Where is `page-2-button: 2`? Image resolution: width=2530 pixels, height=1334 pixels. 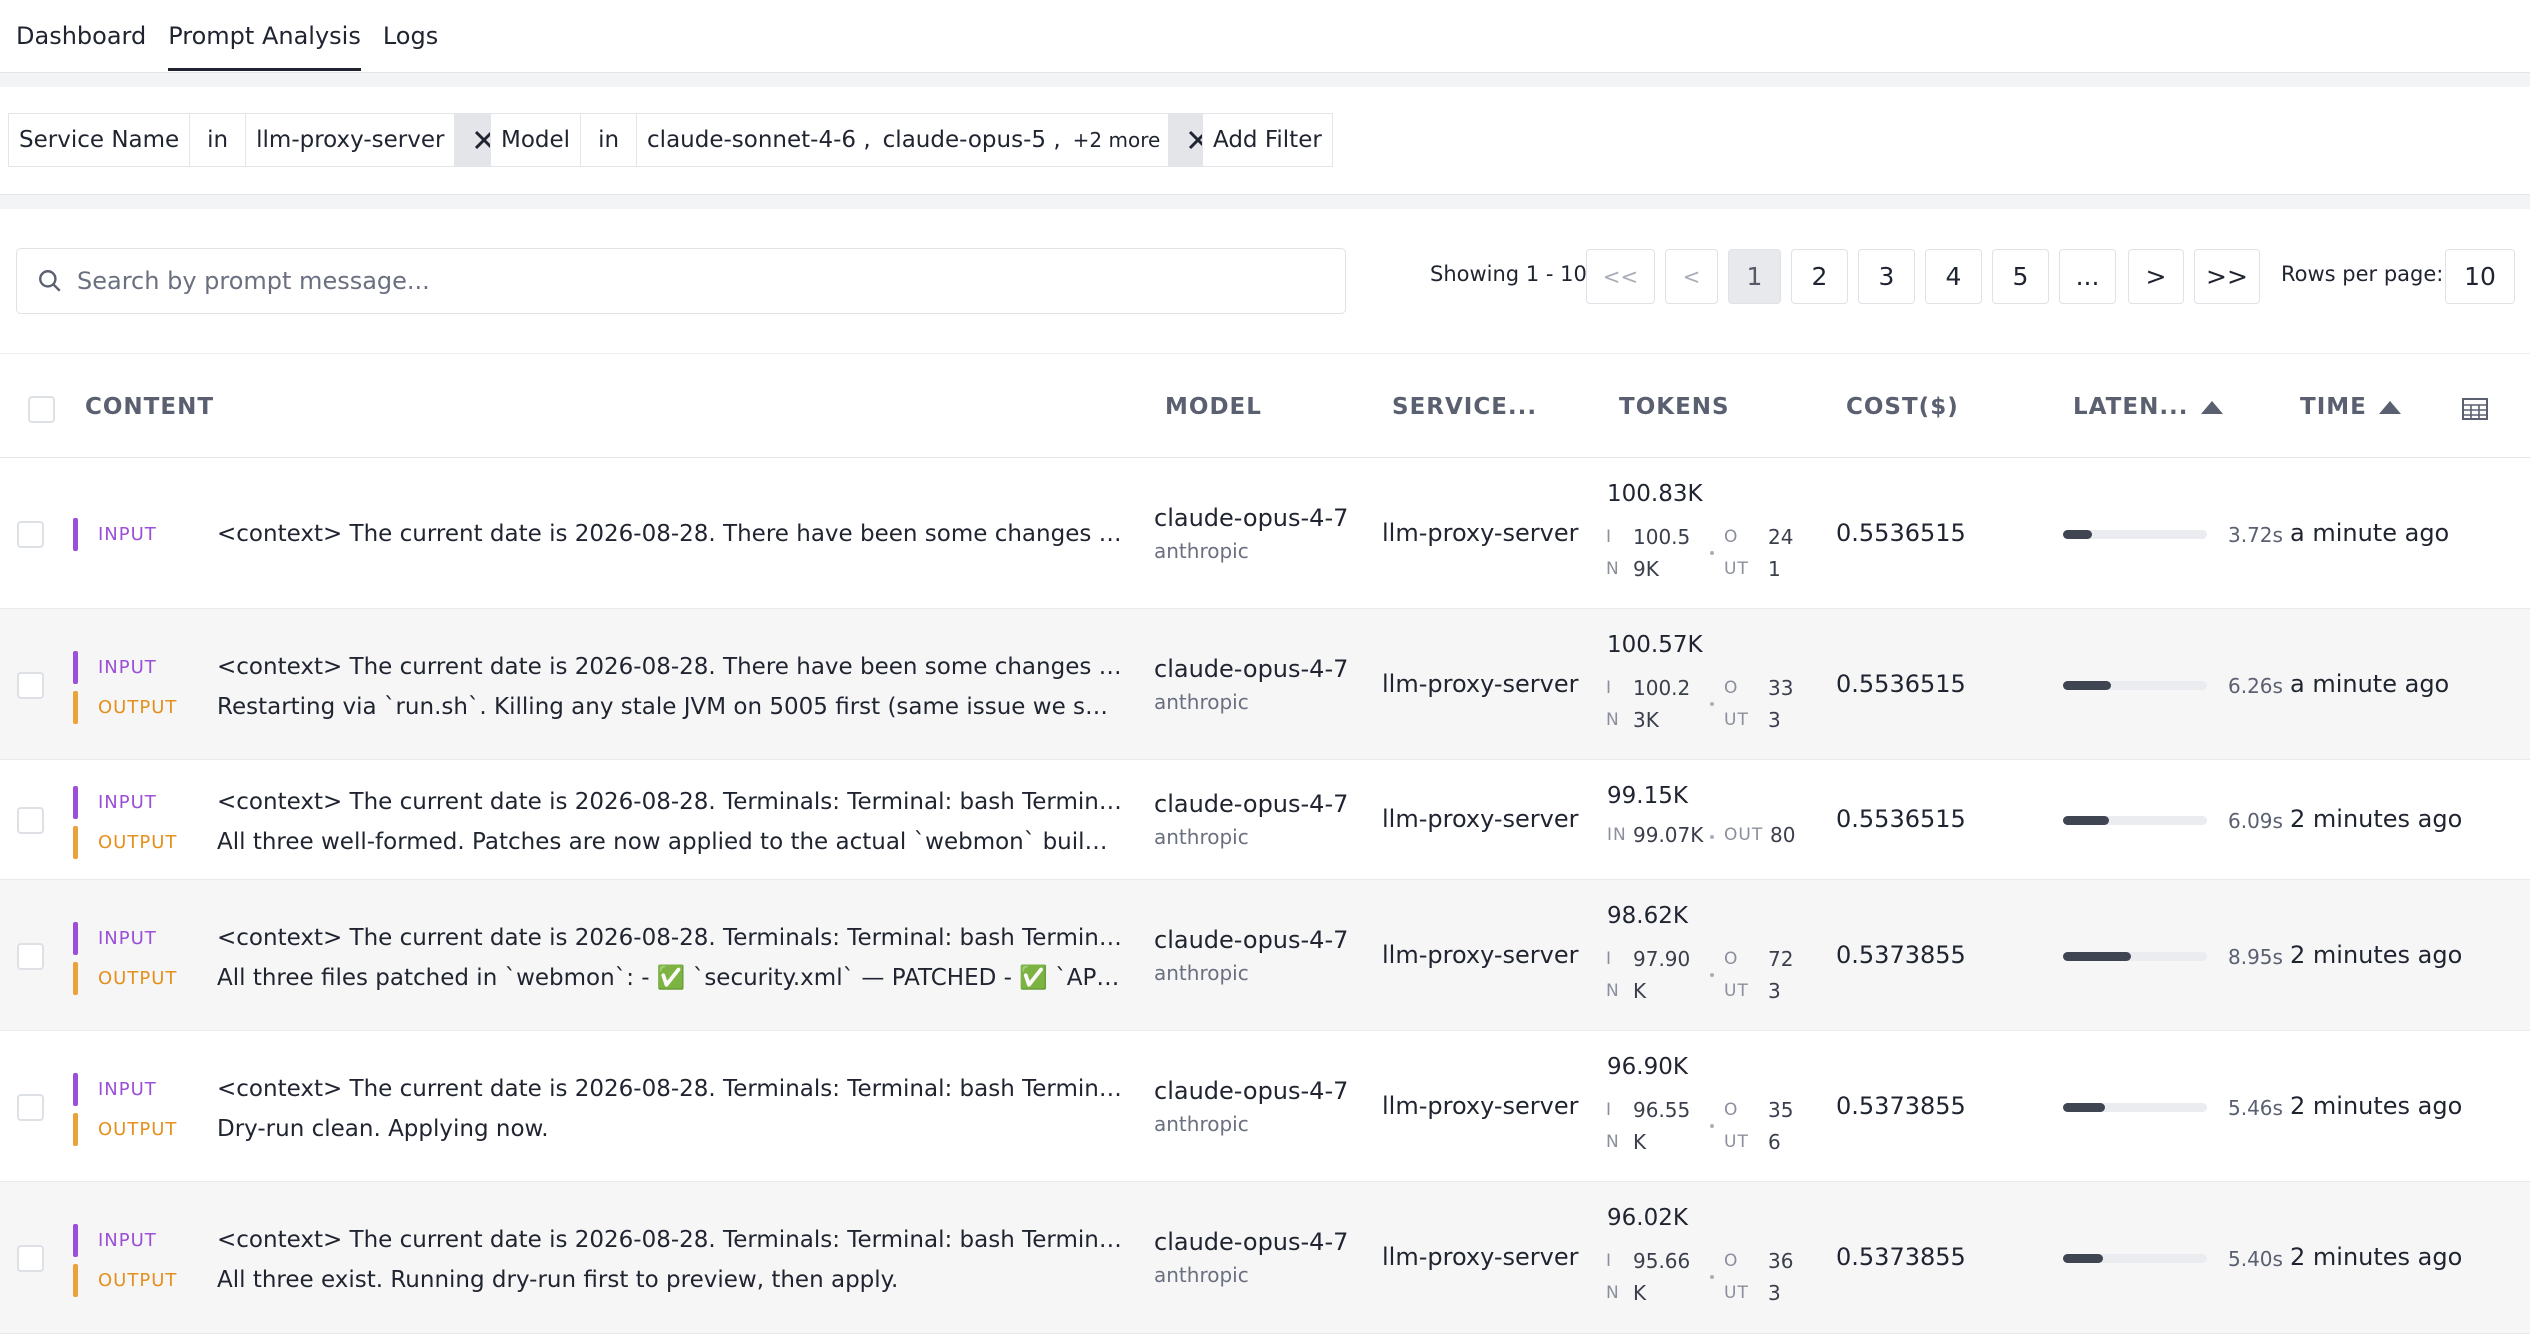 page-2-button: 2 is located at coordinates (1819, 276).